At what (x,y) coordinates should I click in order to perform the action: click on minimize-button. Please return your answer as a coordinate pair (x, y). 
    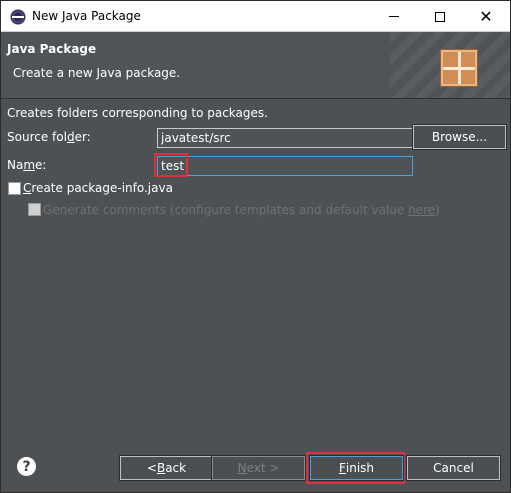
    Looking at the image, I should click on (394, 16).